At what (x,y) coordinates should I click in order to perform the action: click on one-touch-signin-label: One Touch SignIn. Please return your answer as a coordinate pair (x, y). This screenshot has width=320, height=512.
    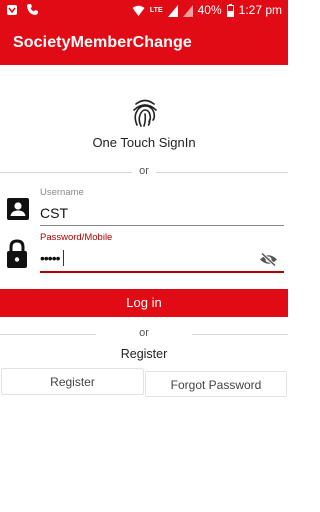
    Looking at the image, I should click on (144, 142).